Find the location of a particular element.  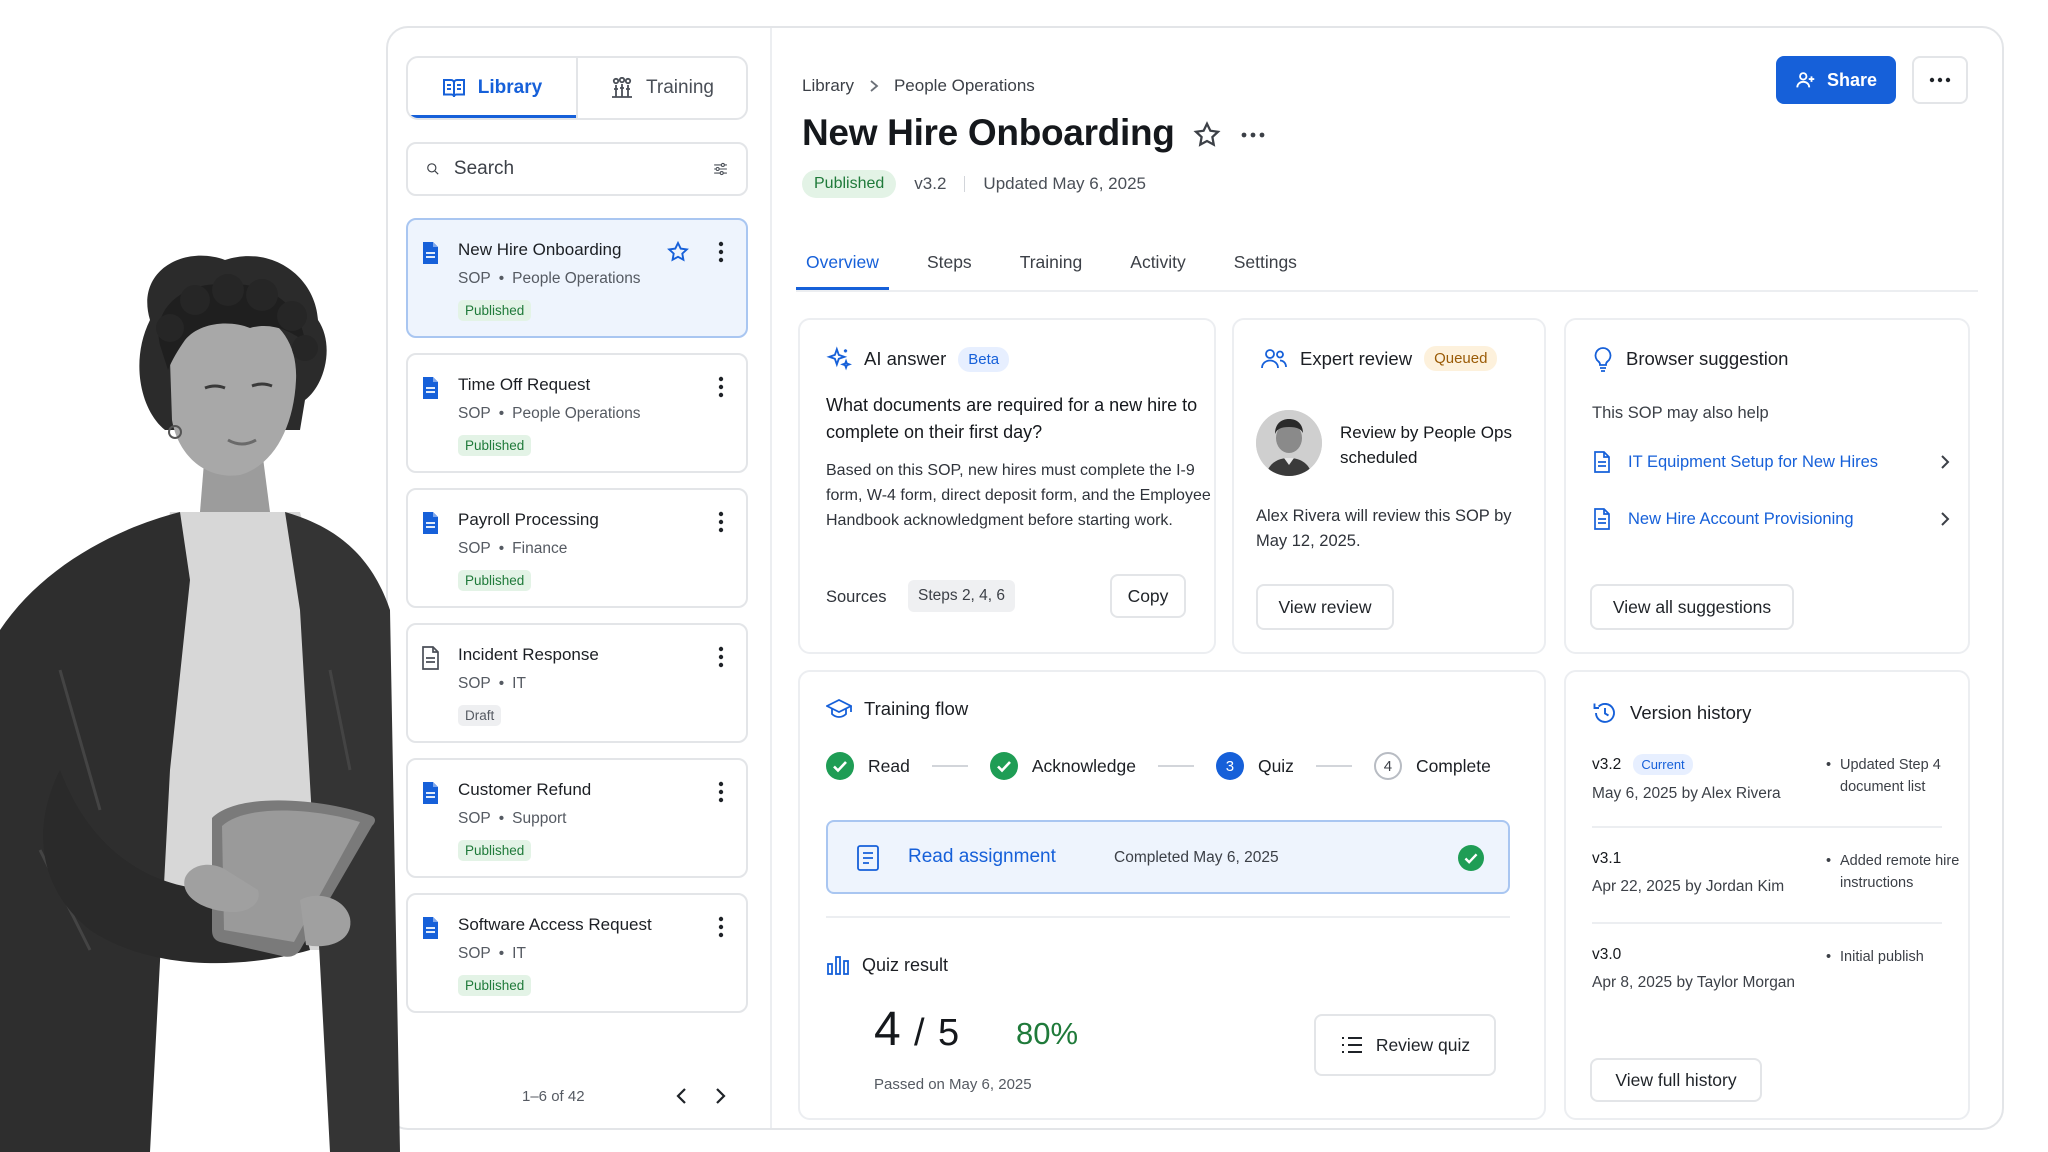

version-note: Initial publish is located at coordinates (1898, 957).